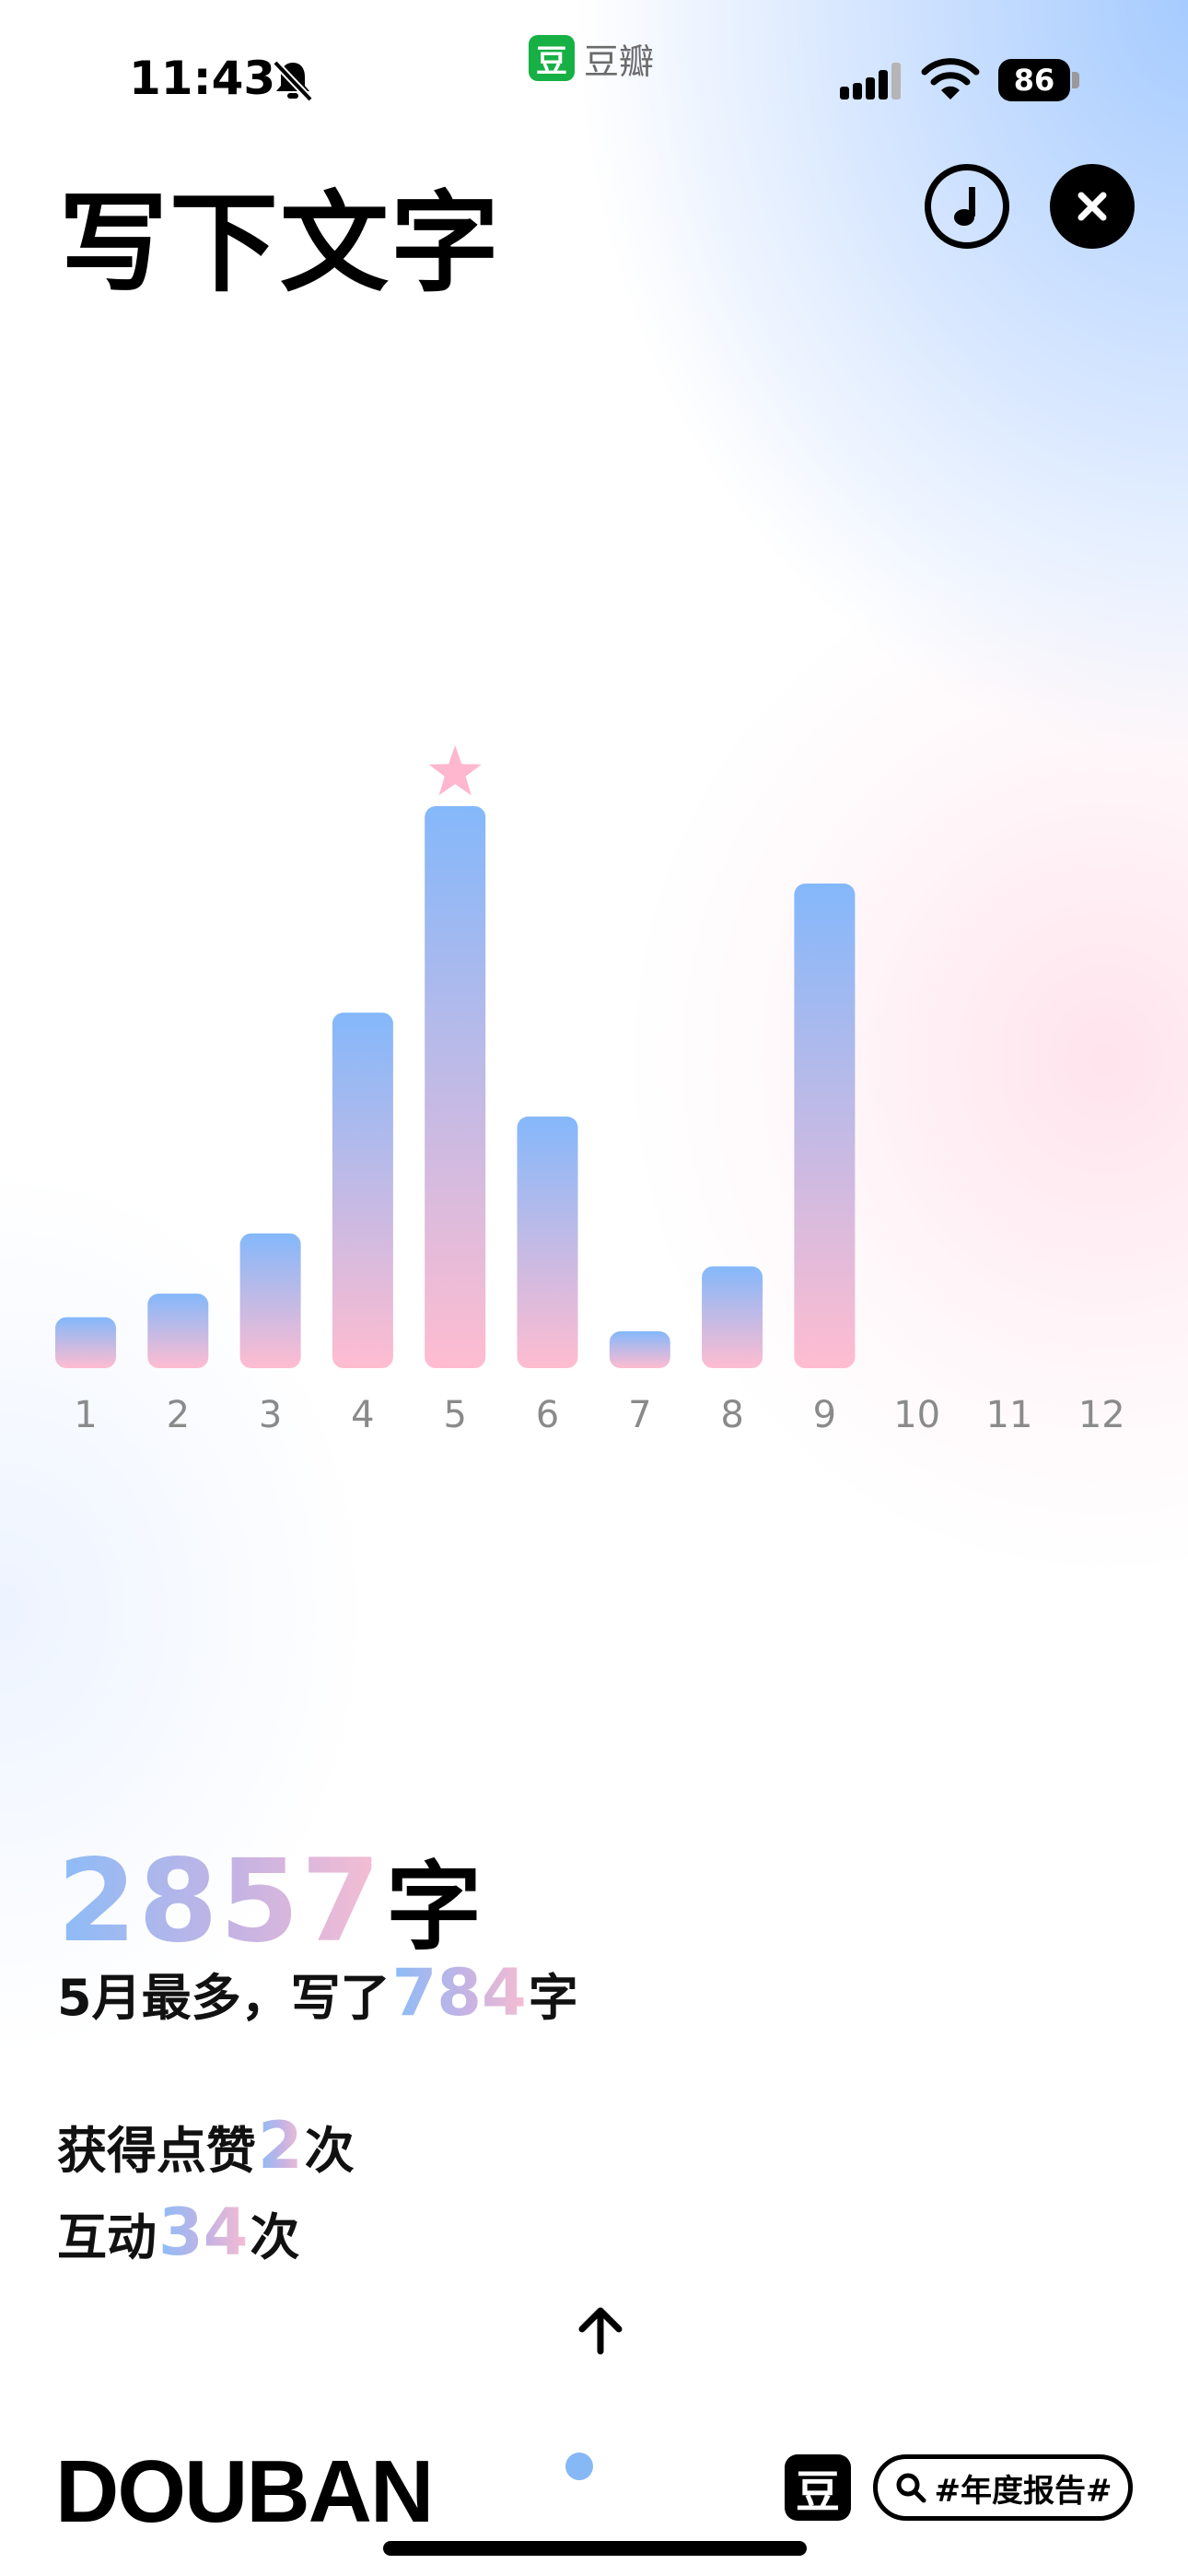 This screenshot has width=1188, height=2576. What do you see at coordinates (454, 1415) in the screenshot?
I see `x-tick-label: 5` at bounding box center [454, 1415].